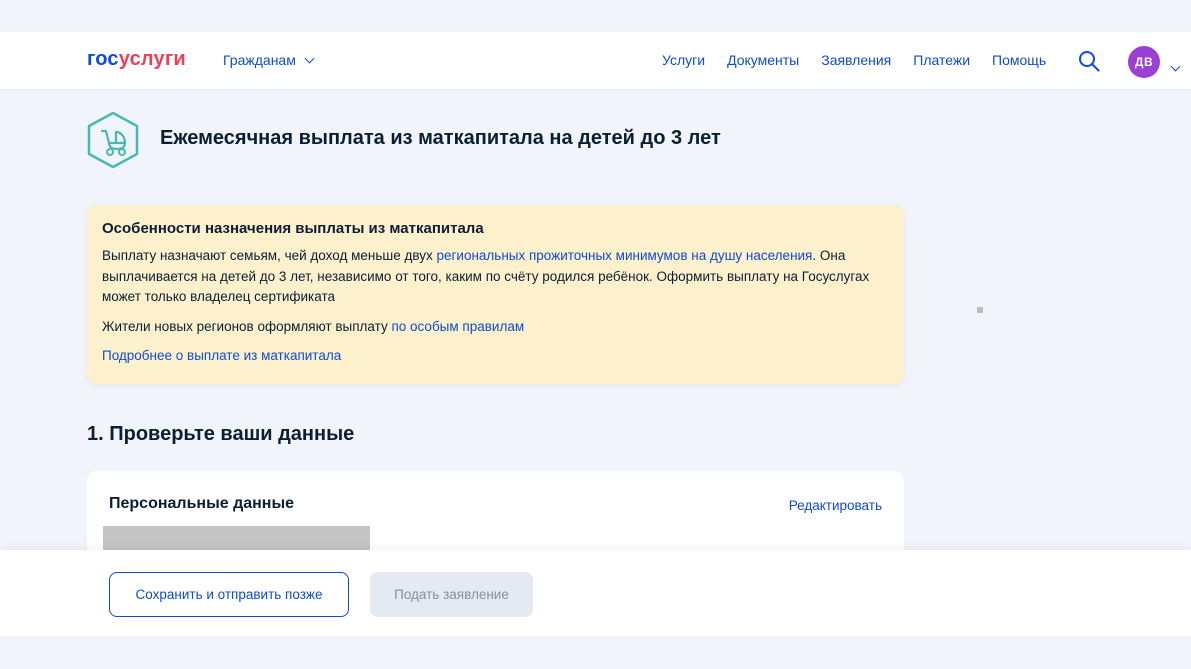 This screenshot has height=669, width=1191. Describe the element at coordinates (247, 326) in the screenshot. I see `notice-text: Жители новых регионов оформляют выплату` at that location.